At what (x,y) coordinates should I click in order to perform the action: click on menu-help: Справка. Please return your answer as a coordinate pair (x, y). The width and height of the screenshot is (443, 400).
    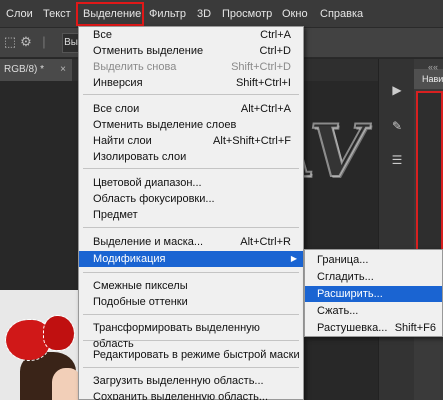
    Looking at the image, I should click on (341, 14).